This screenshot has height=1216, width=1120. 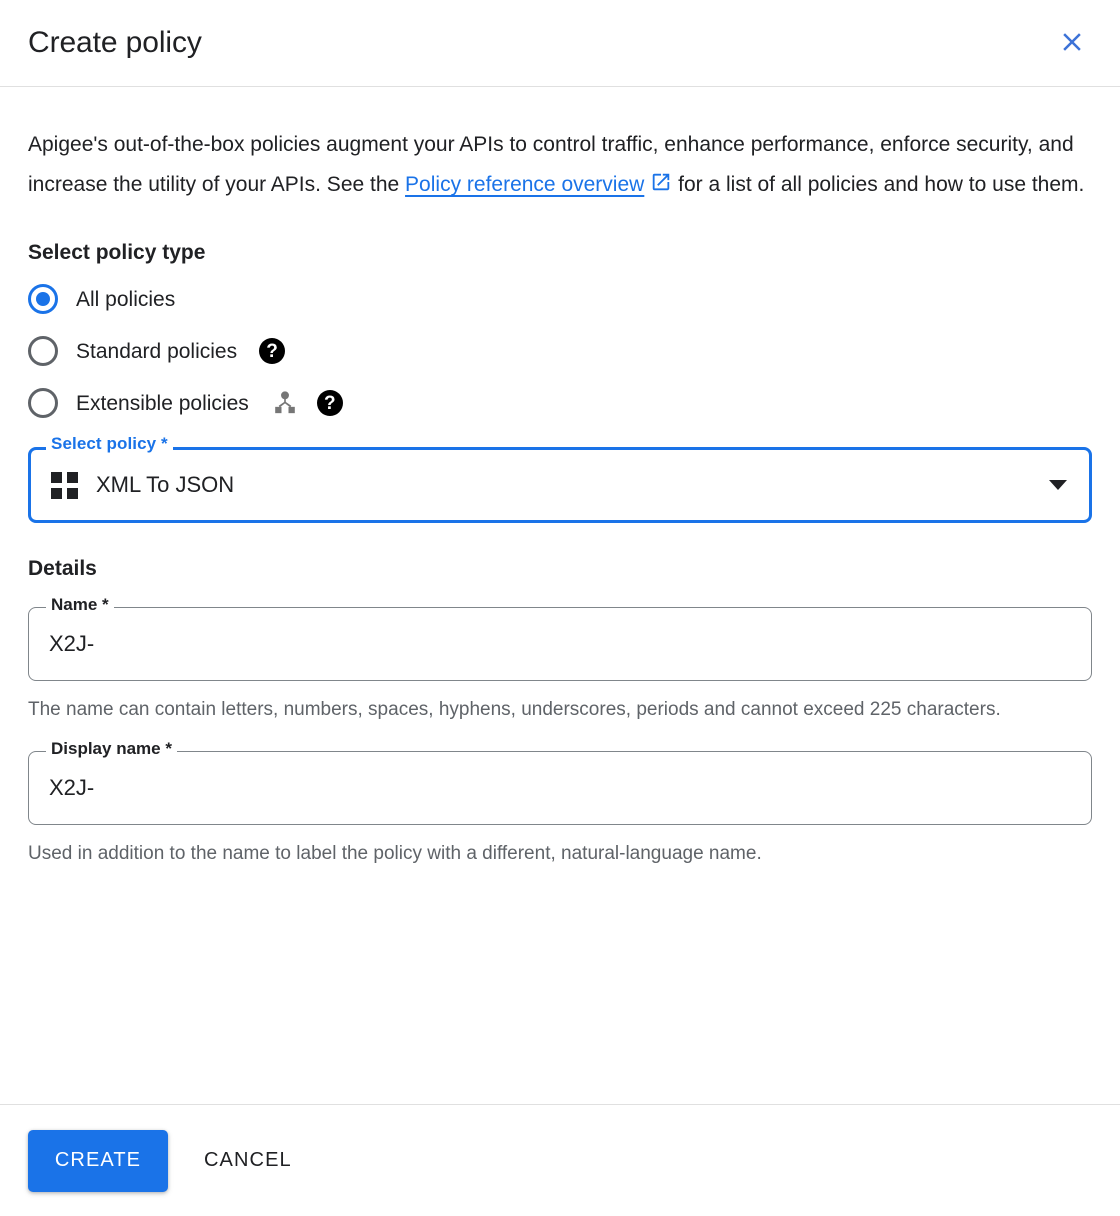 What do you see at coordinates (560, 485) in the screenshot?
I see `select-policy-control: XML To JSON` at bounding box center [560, 485].